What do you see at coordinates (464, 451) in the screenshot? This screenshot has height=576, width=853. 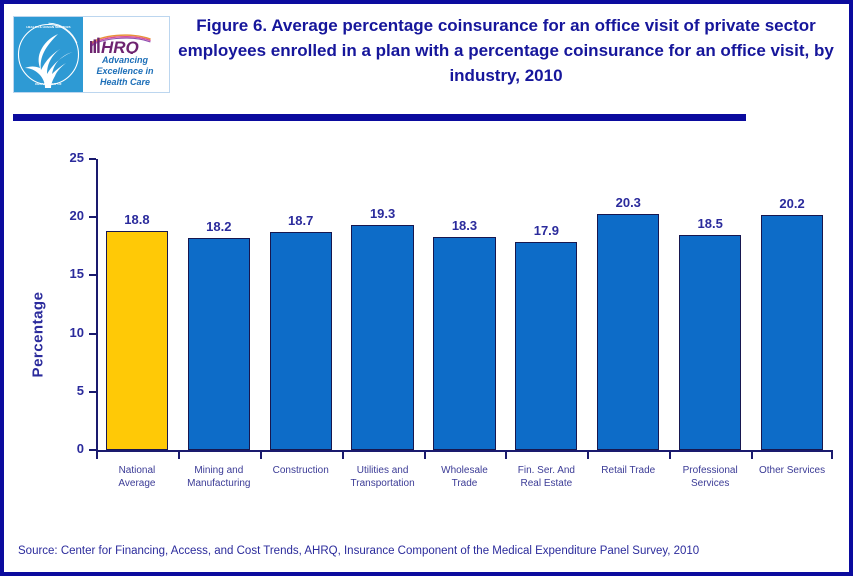 I see `x-axis-line` at bounding box center [464, 451].